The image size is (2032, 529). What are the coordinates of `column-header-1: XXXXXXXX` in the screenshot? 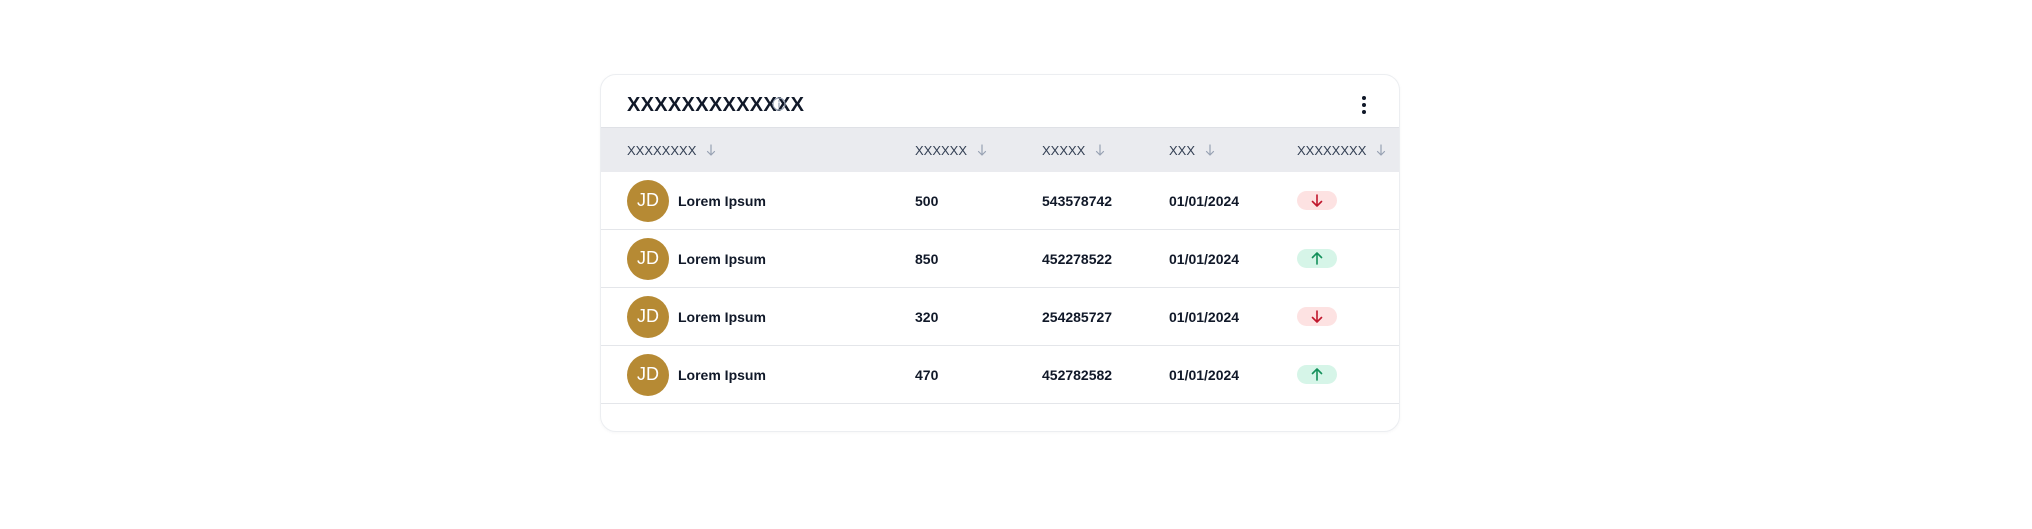 It's located at (671, 150).